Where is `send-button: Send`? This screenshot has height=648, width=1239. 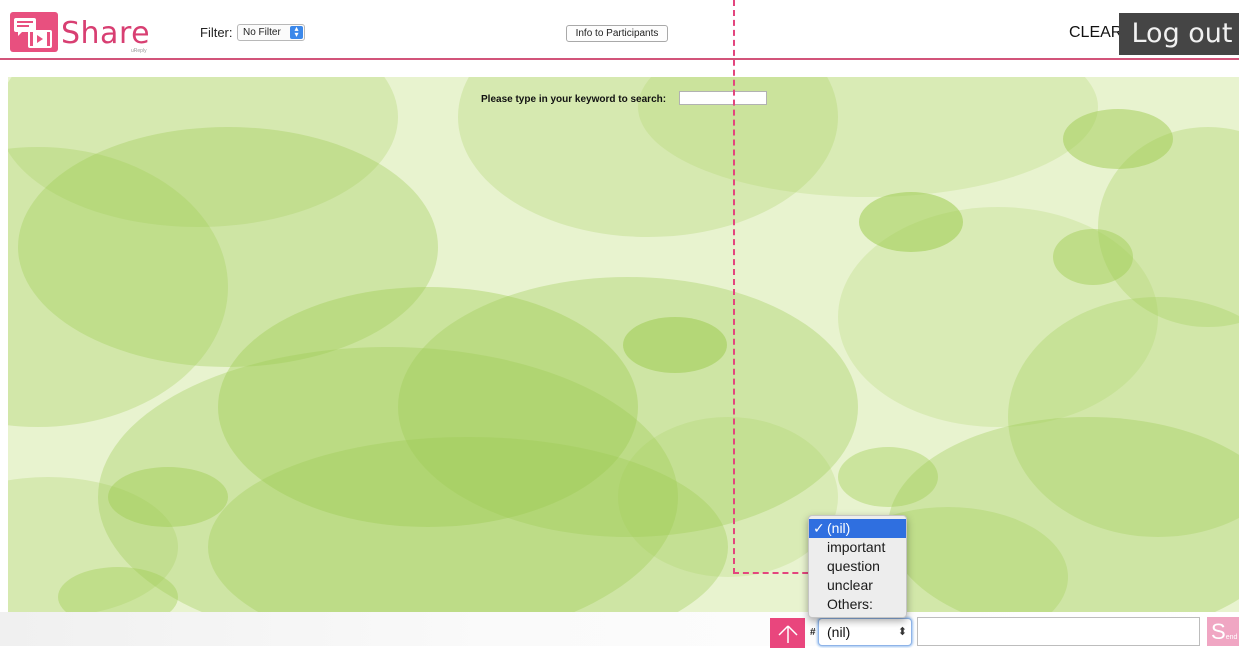 send-button: Send is located at coordinates (1223, 631).